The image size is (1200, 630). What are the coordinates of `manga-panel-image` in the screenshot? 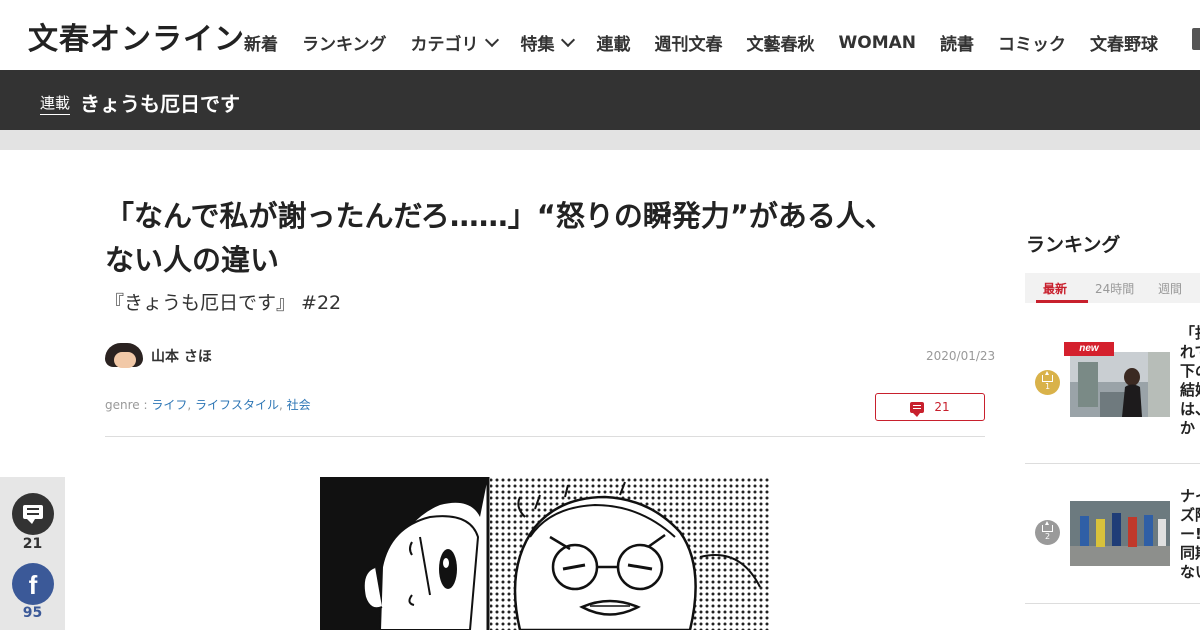 It's located at (545, 553).